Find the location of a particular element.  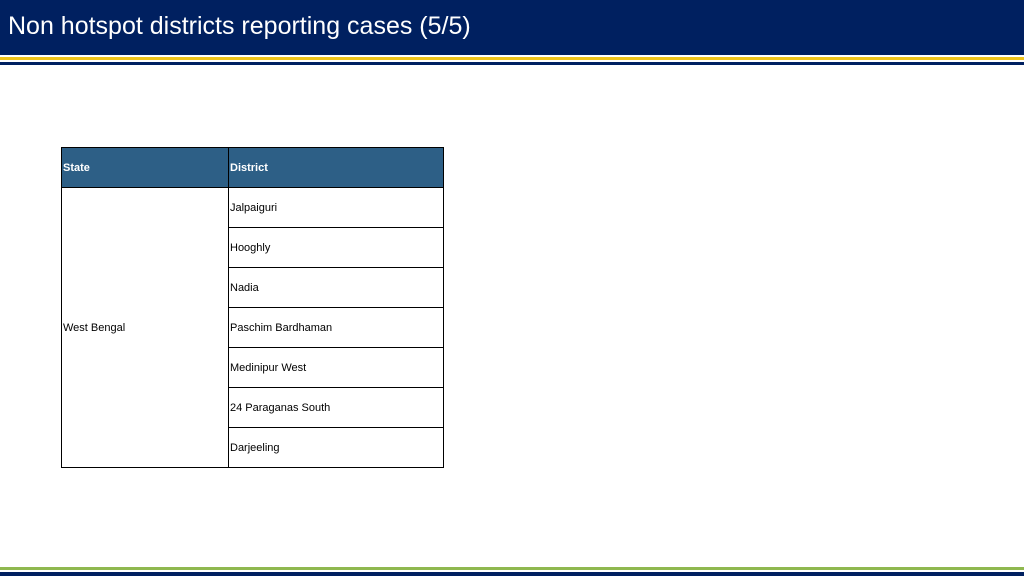

district-cell: 24 Paraganas South is located at coordinates (336, 407).